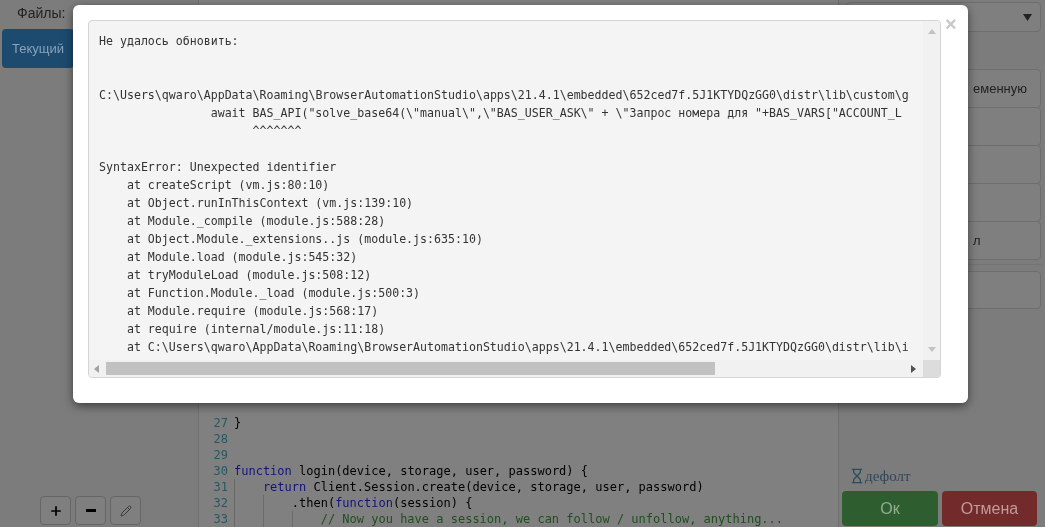  What do you see at coordinates (888, 476) in the screenshot?
I see `default-label: дефолт` at bounding box center [888, 476].